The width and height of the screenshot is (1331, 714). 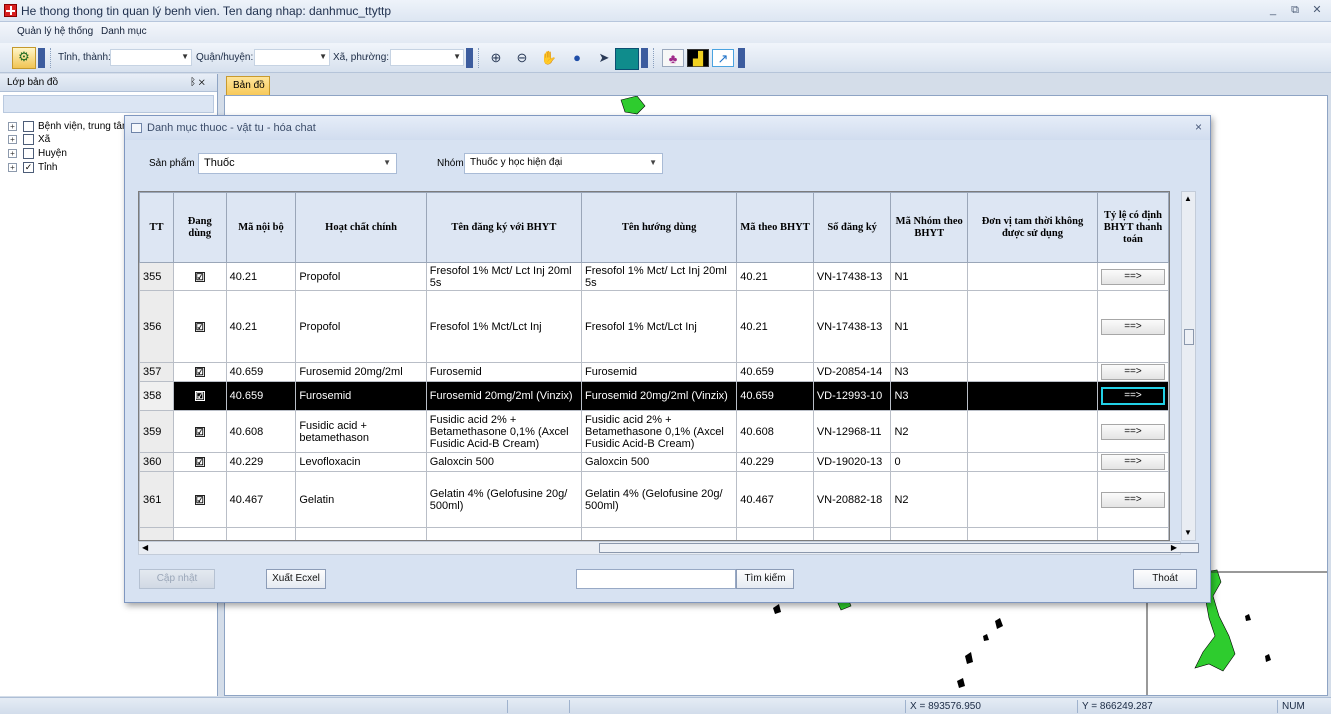 I want to click on search-input, so click(x=656, y=579).